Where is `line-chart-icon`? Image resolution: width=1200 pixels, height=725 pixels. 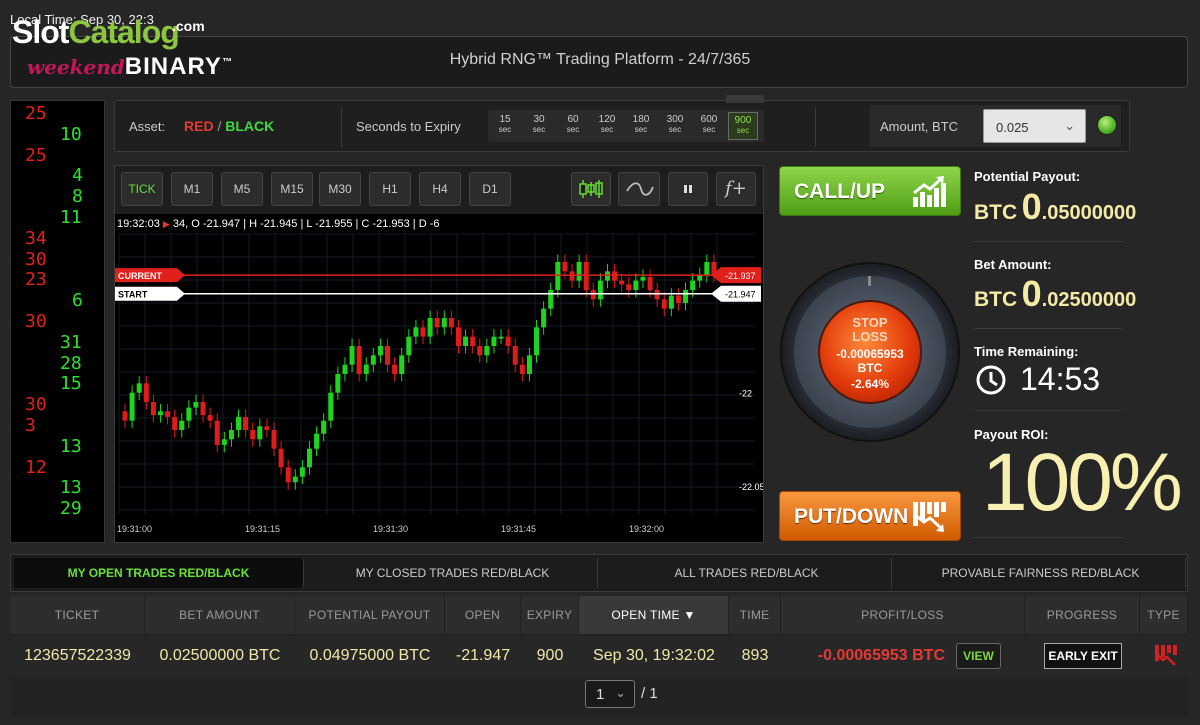
line-chart-icon is located at coordinates (639, 189).